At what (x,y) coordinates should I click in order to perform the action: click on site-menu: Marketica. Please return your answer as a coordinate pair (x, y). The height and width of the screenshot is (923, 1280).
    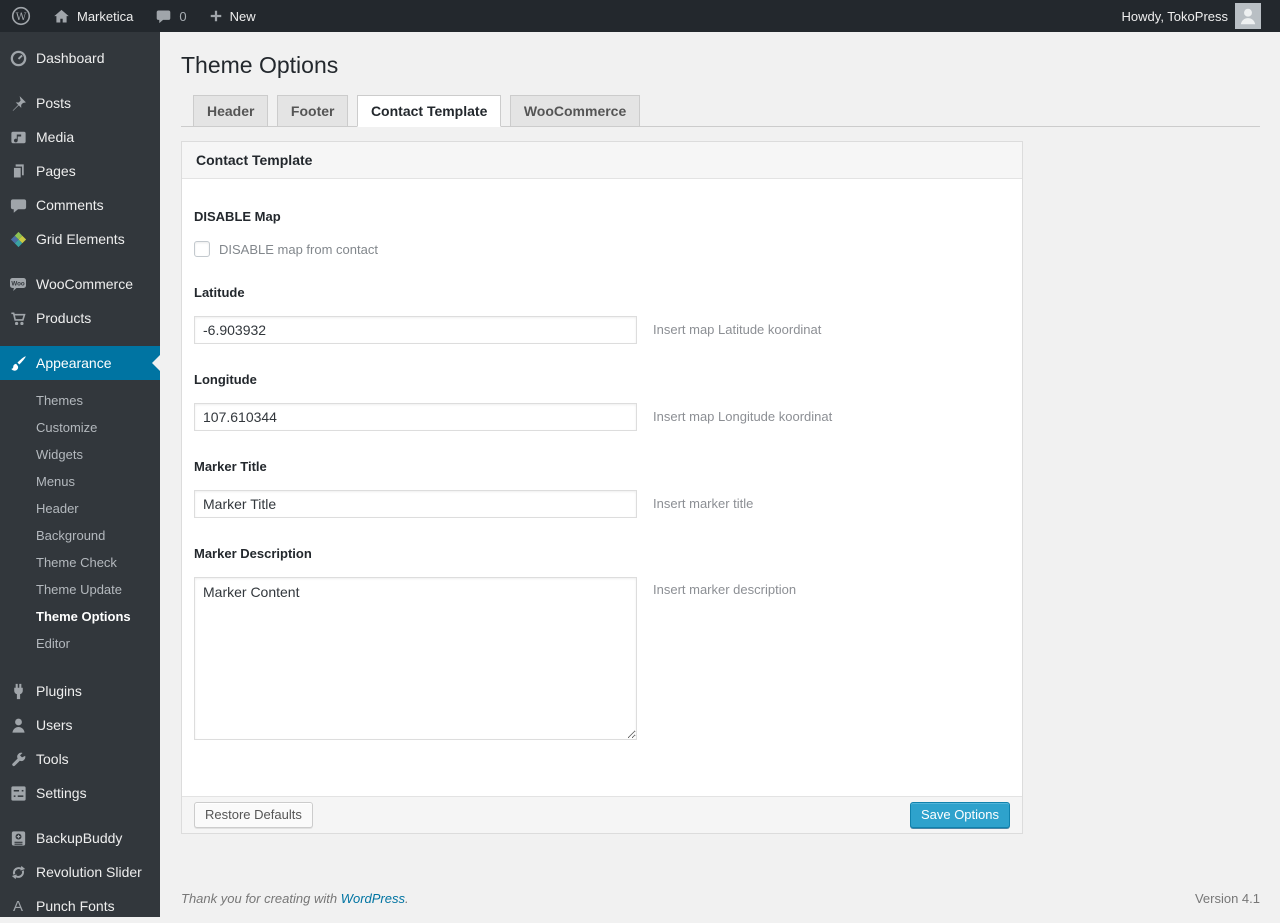
    Looking at the image, I should click on (93, 16).